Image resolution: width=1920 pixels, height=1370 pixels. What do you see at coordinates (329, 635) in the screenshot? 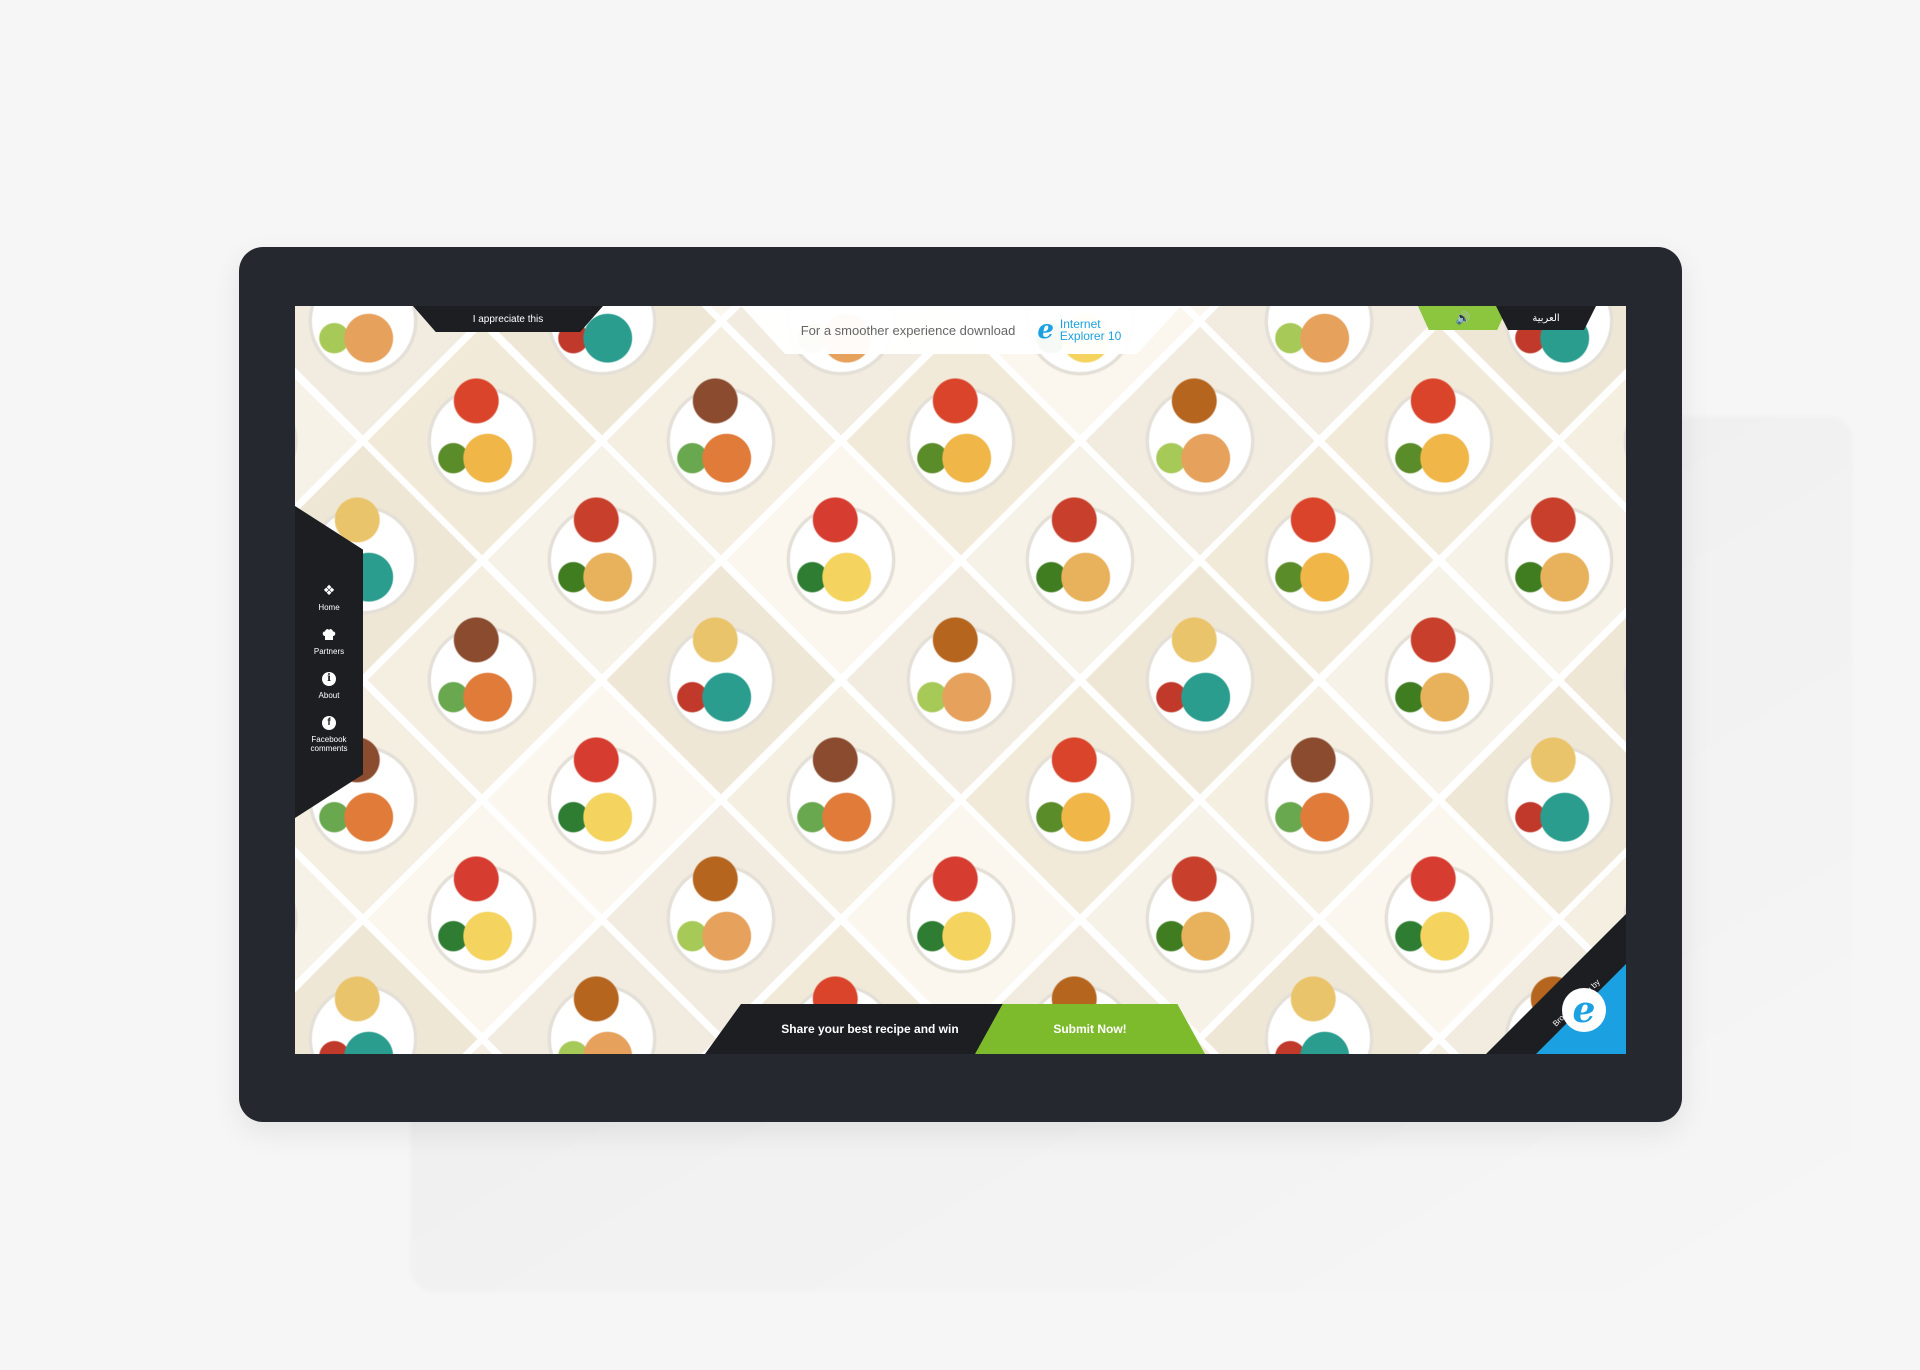
I see `chef-hat-icon` at bounding box center [329, 635].